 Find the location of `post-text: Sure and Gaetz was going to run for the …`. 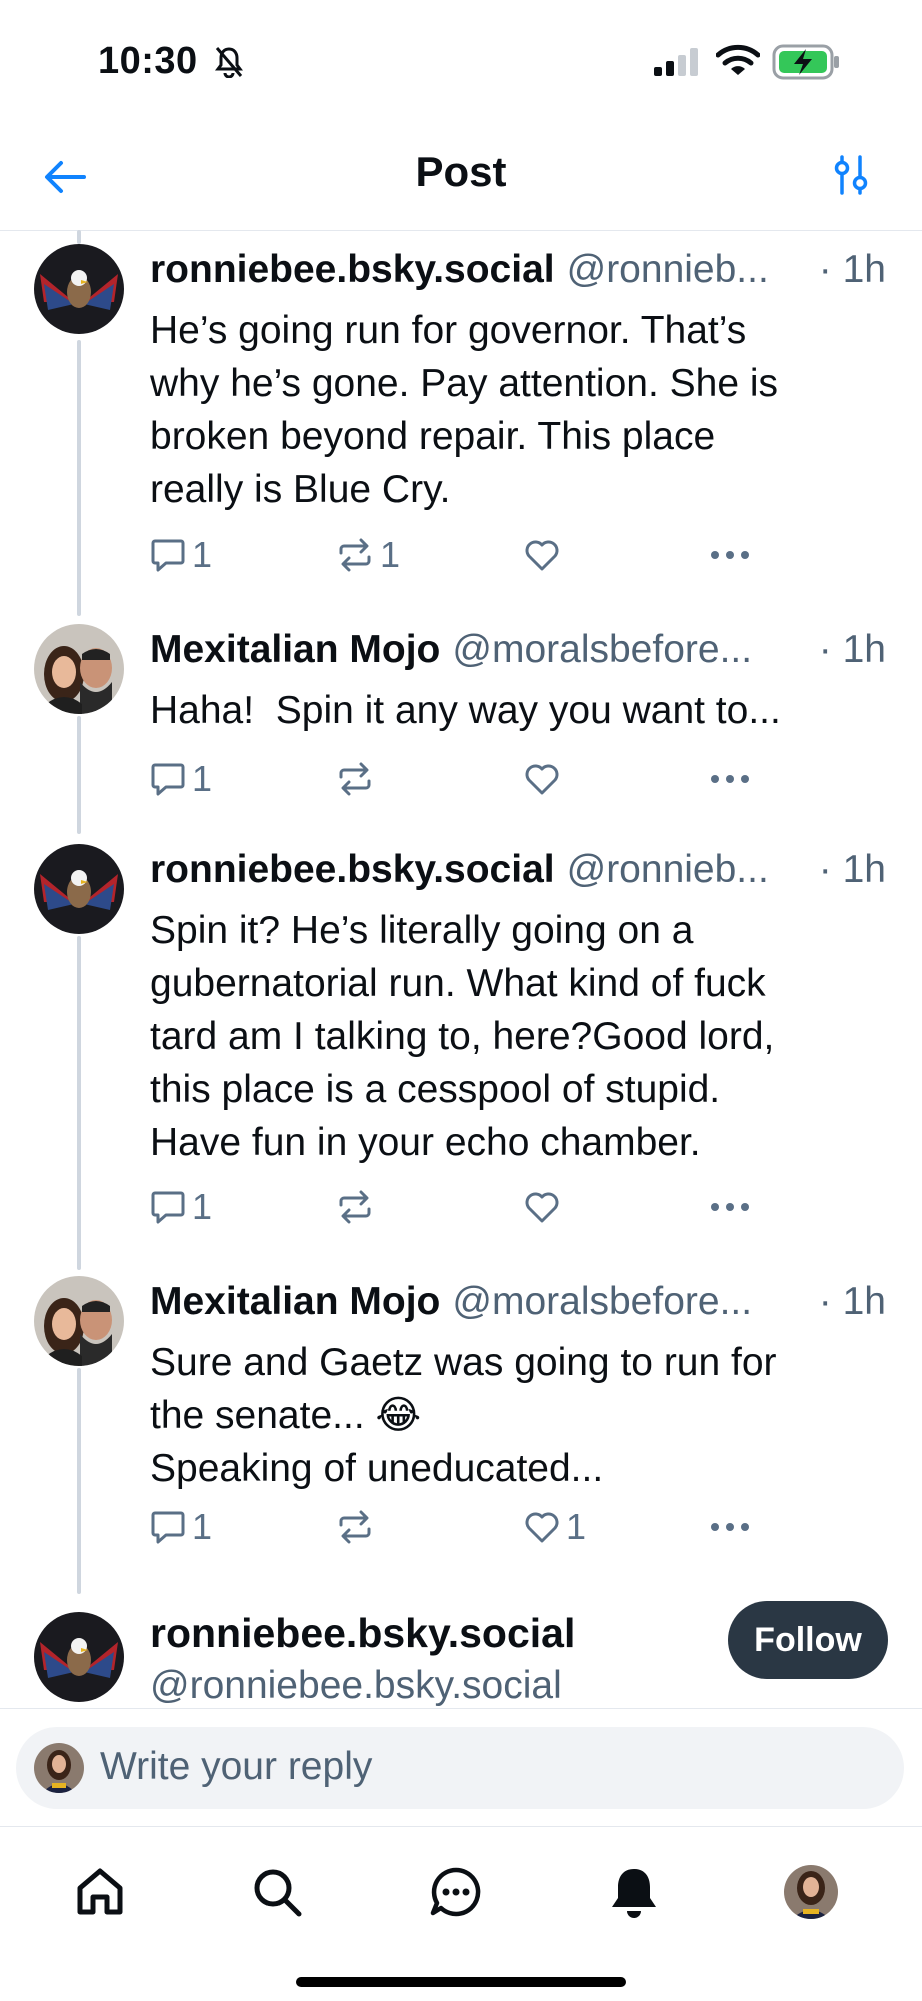

post-text: Sure and Gaetz was going to run for the … is located at coordinates (510, 1415).